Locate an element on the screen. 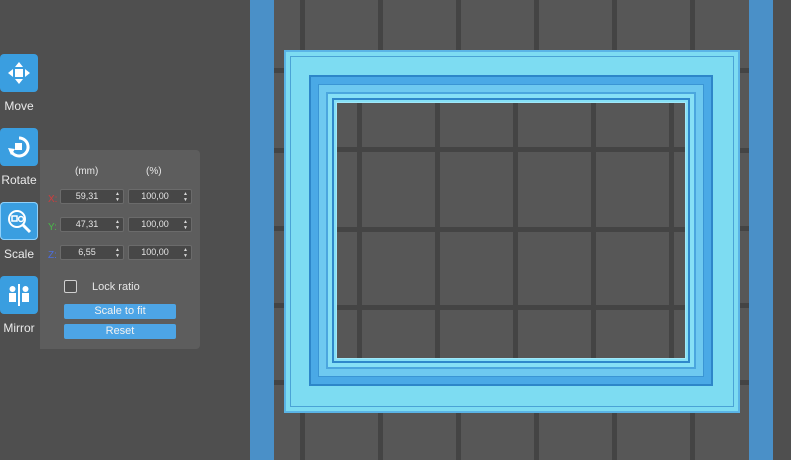 Image resolution: width=791 pixels, height=460 pixels. y-percent-field: 100,00 ▲ ▼ is located at coordinates (160, 224).